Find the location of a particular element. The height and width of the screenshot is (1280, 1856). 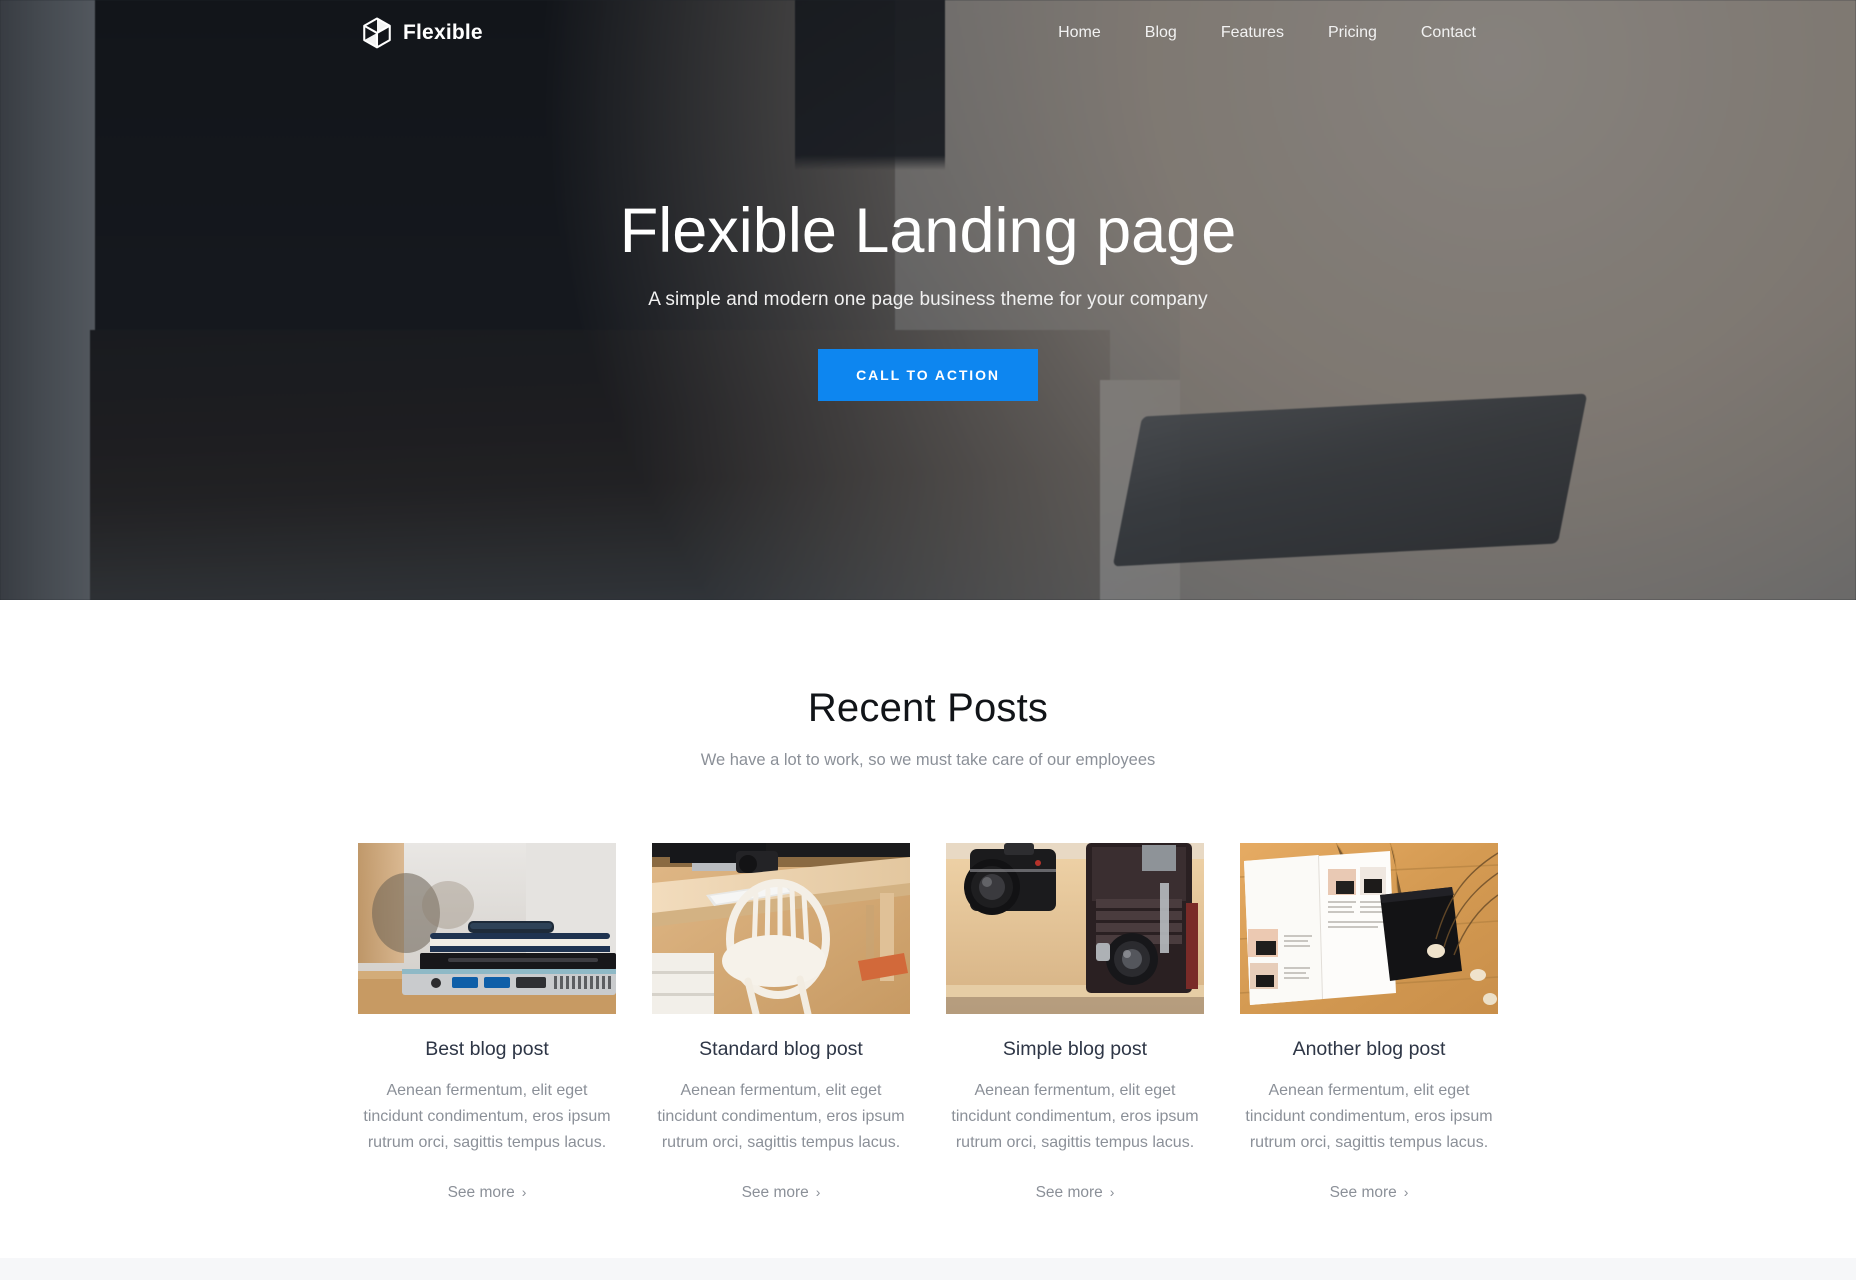

post-thumb-laptops is located at coordinates (487, 928).